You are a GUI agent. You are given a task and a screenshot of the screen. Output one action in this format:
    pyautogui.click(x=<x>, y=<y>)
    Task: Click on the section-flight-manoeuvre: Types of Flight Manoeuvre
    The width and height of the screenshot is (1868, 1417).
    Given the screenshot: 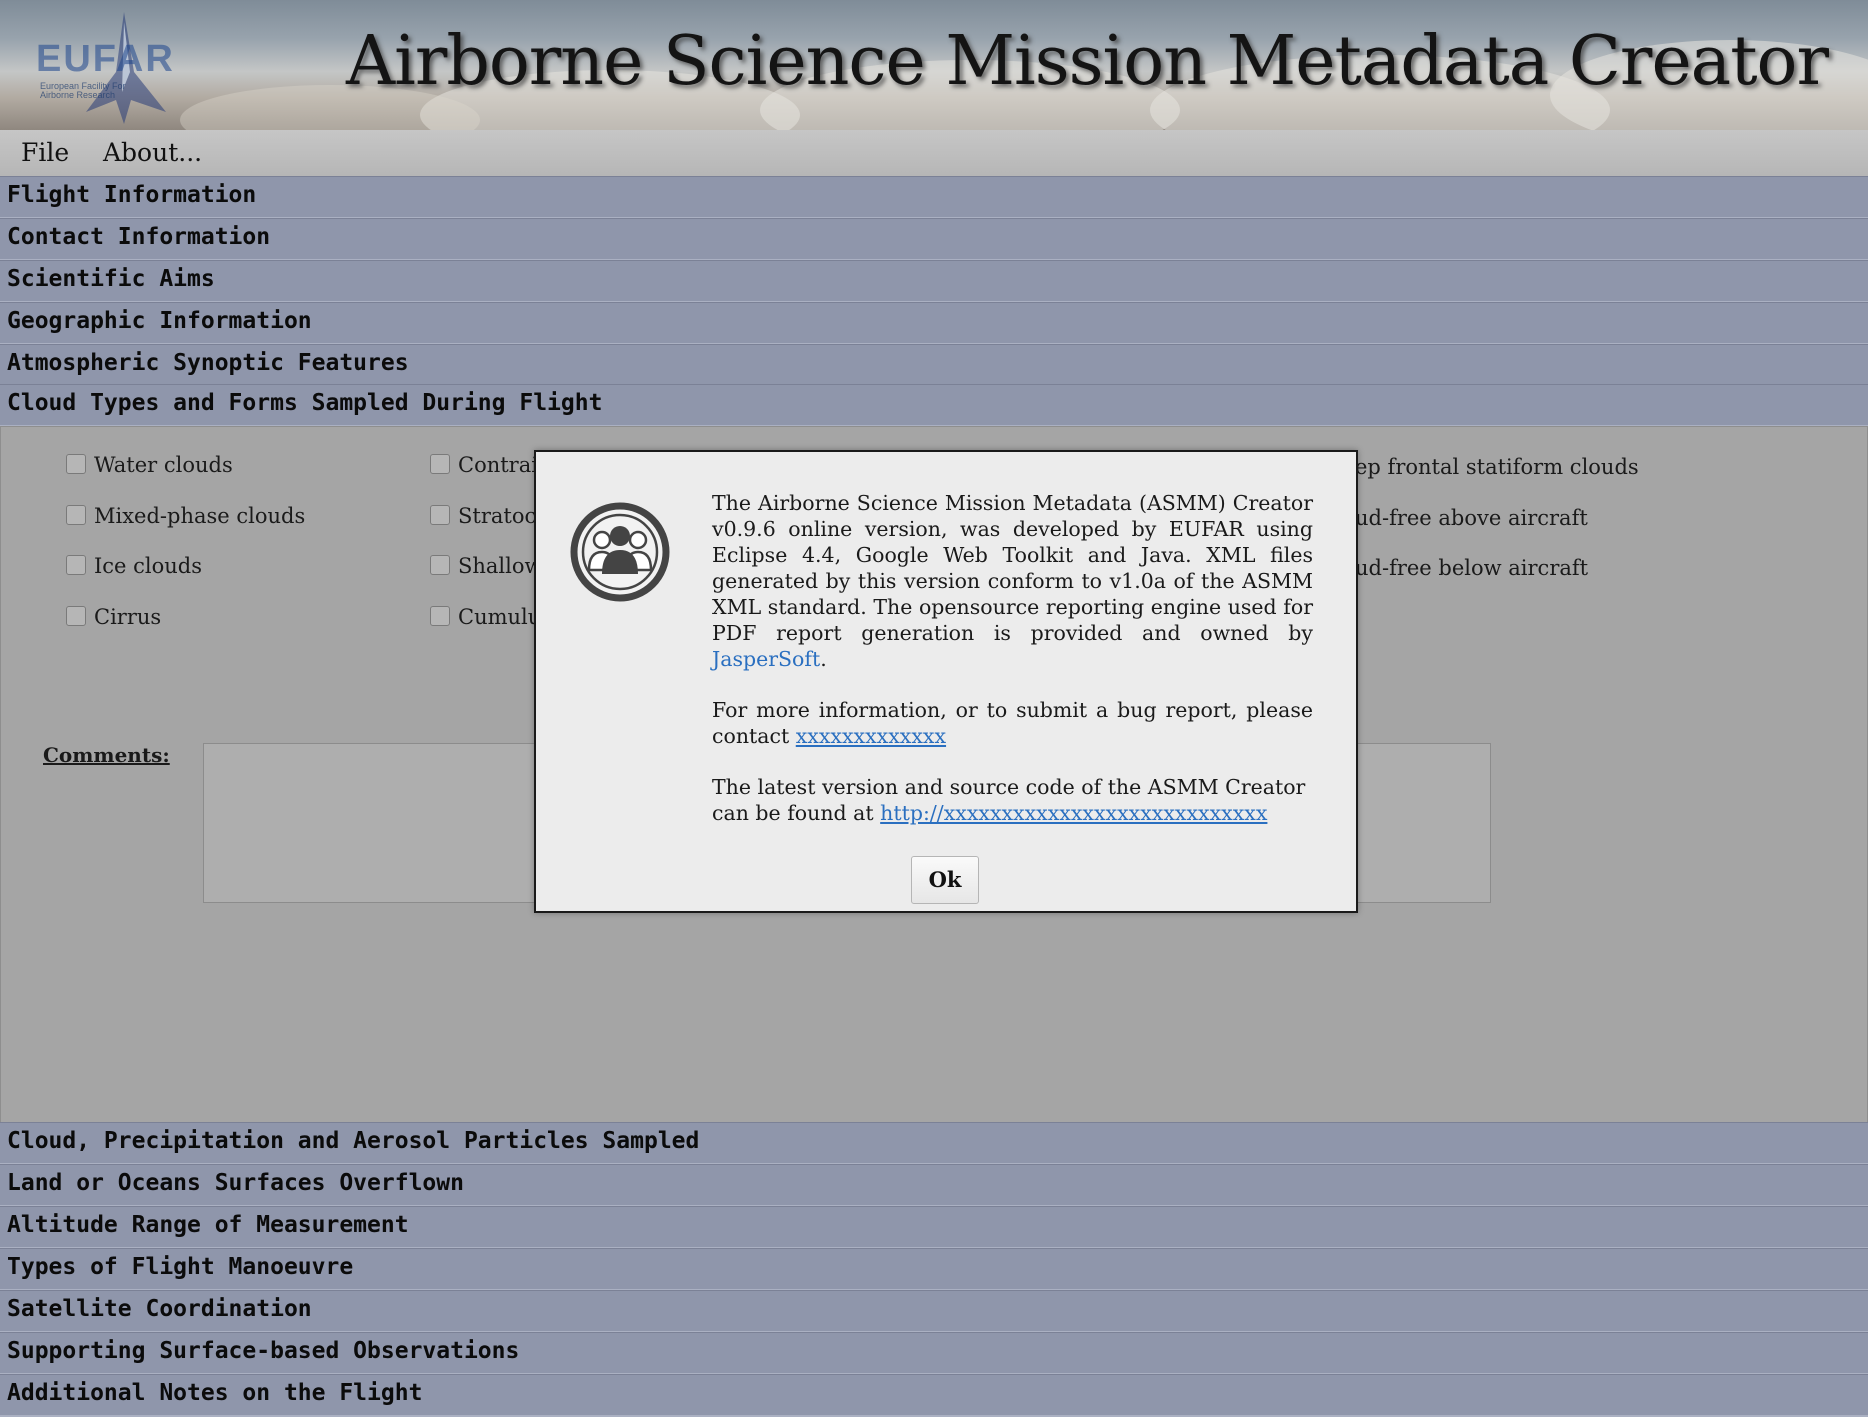 What is the action you would take?
    pyautogui.click(x=934, y=1269)
    